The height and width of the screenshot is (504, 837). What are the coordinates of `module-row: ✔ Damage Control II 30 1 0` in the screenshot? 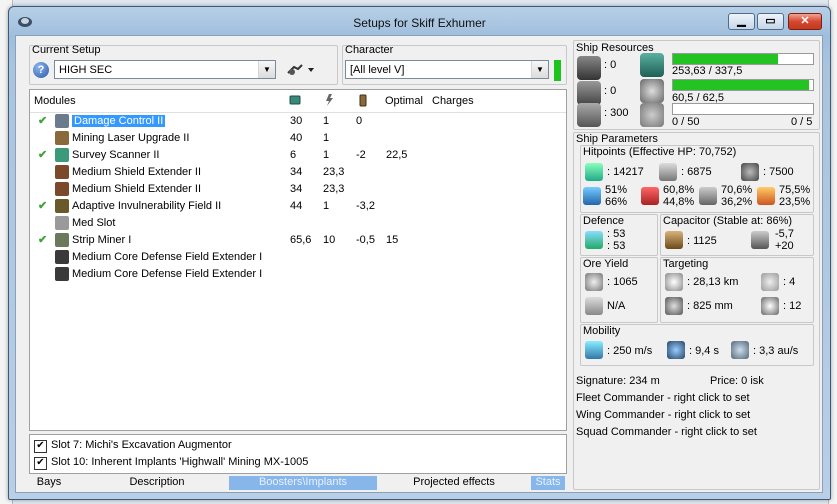 It's located at (298, 121).